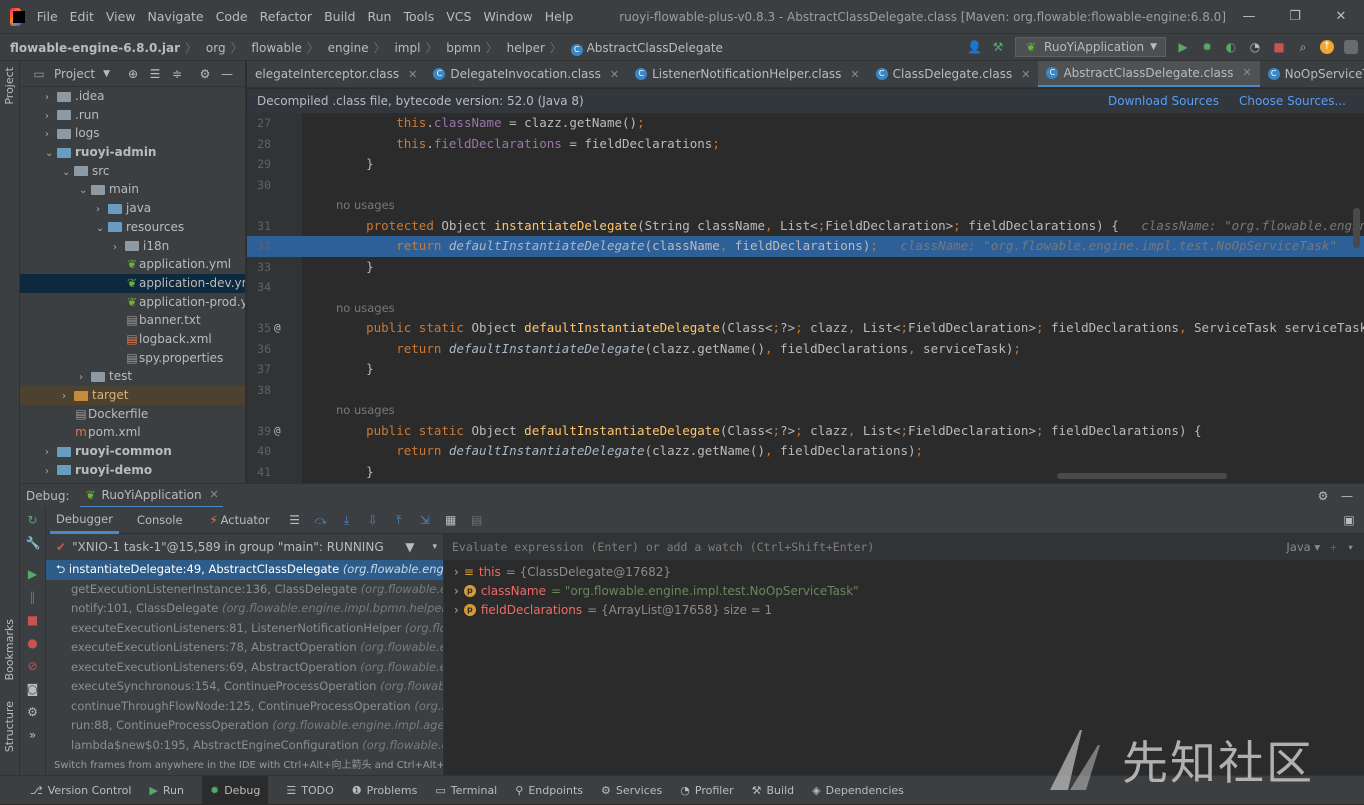  I want to click on tool-window-run: ▶ Run, so click(166, 790).